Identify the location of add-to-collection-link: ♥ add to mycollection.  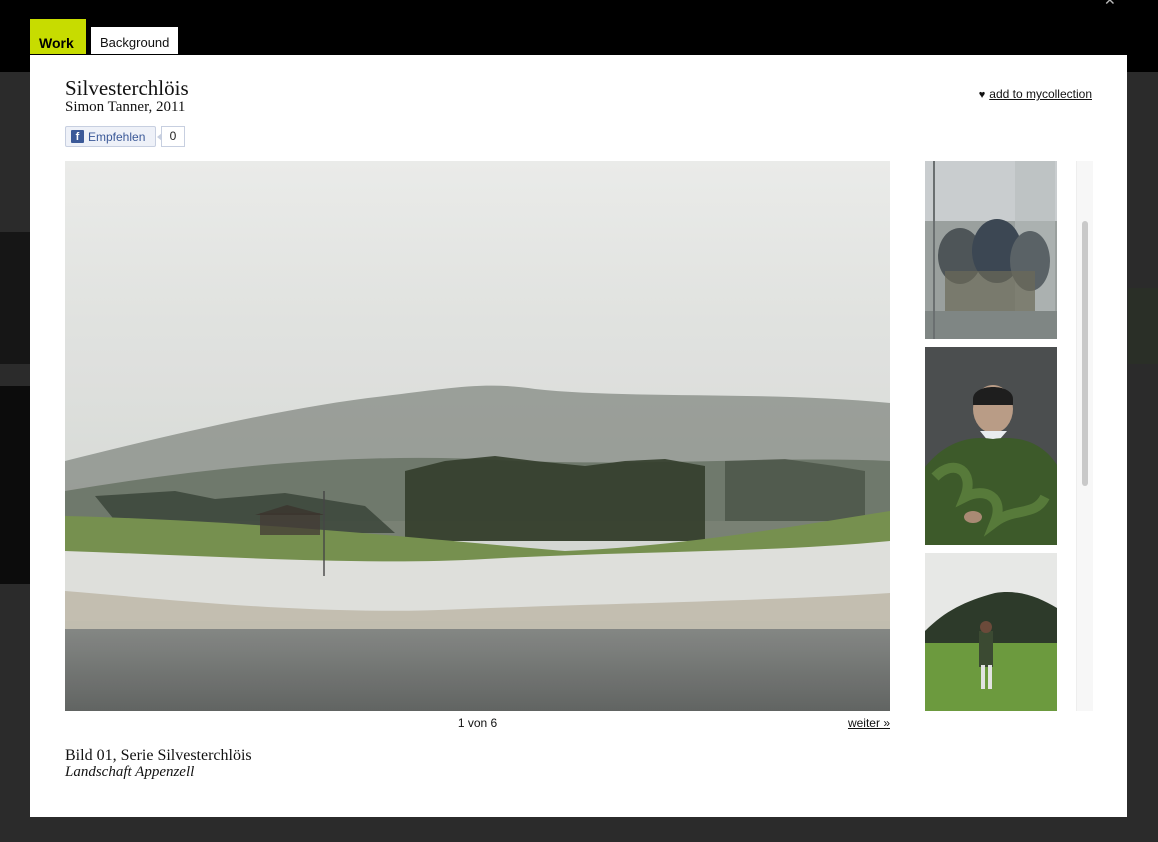
(1035, 94).